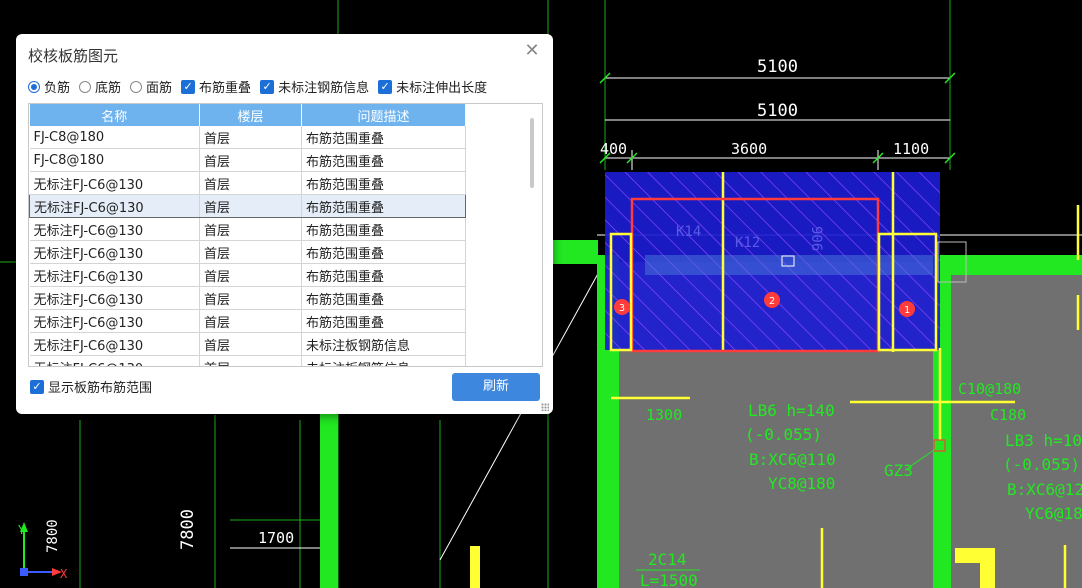  What do you see at coordinates (613, 149) in the screenshot?
I see `dim-seg-left: 400` at bounding box center [613, 149].